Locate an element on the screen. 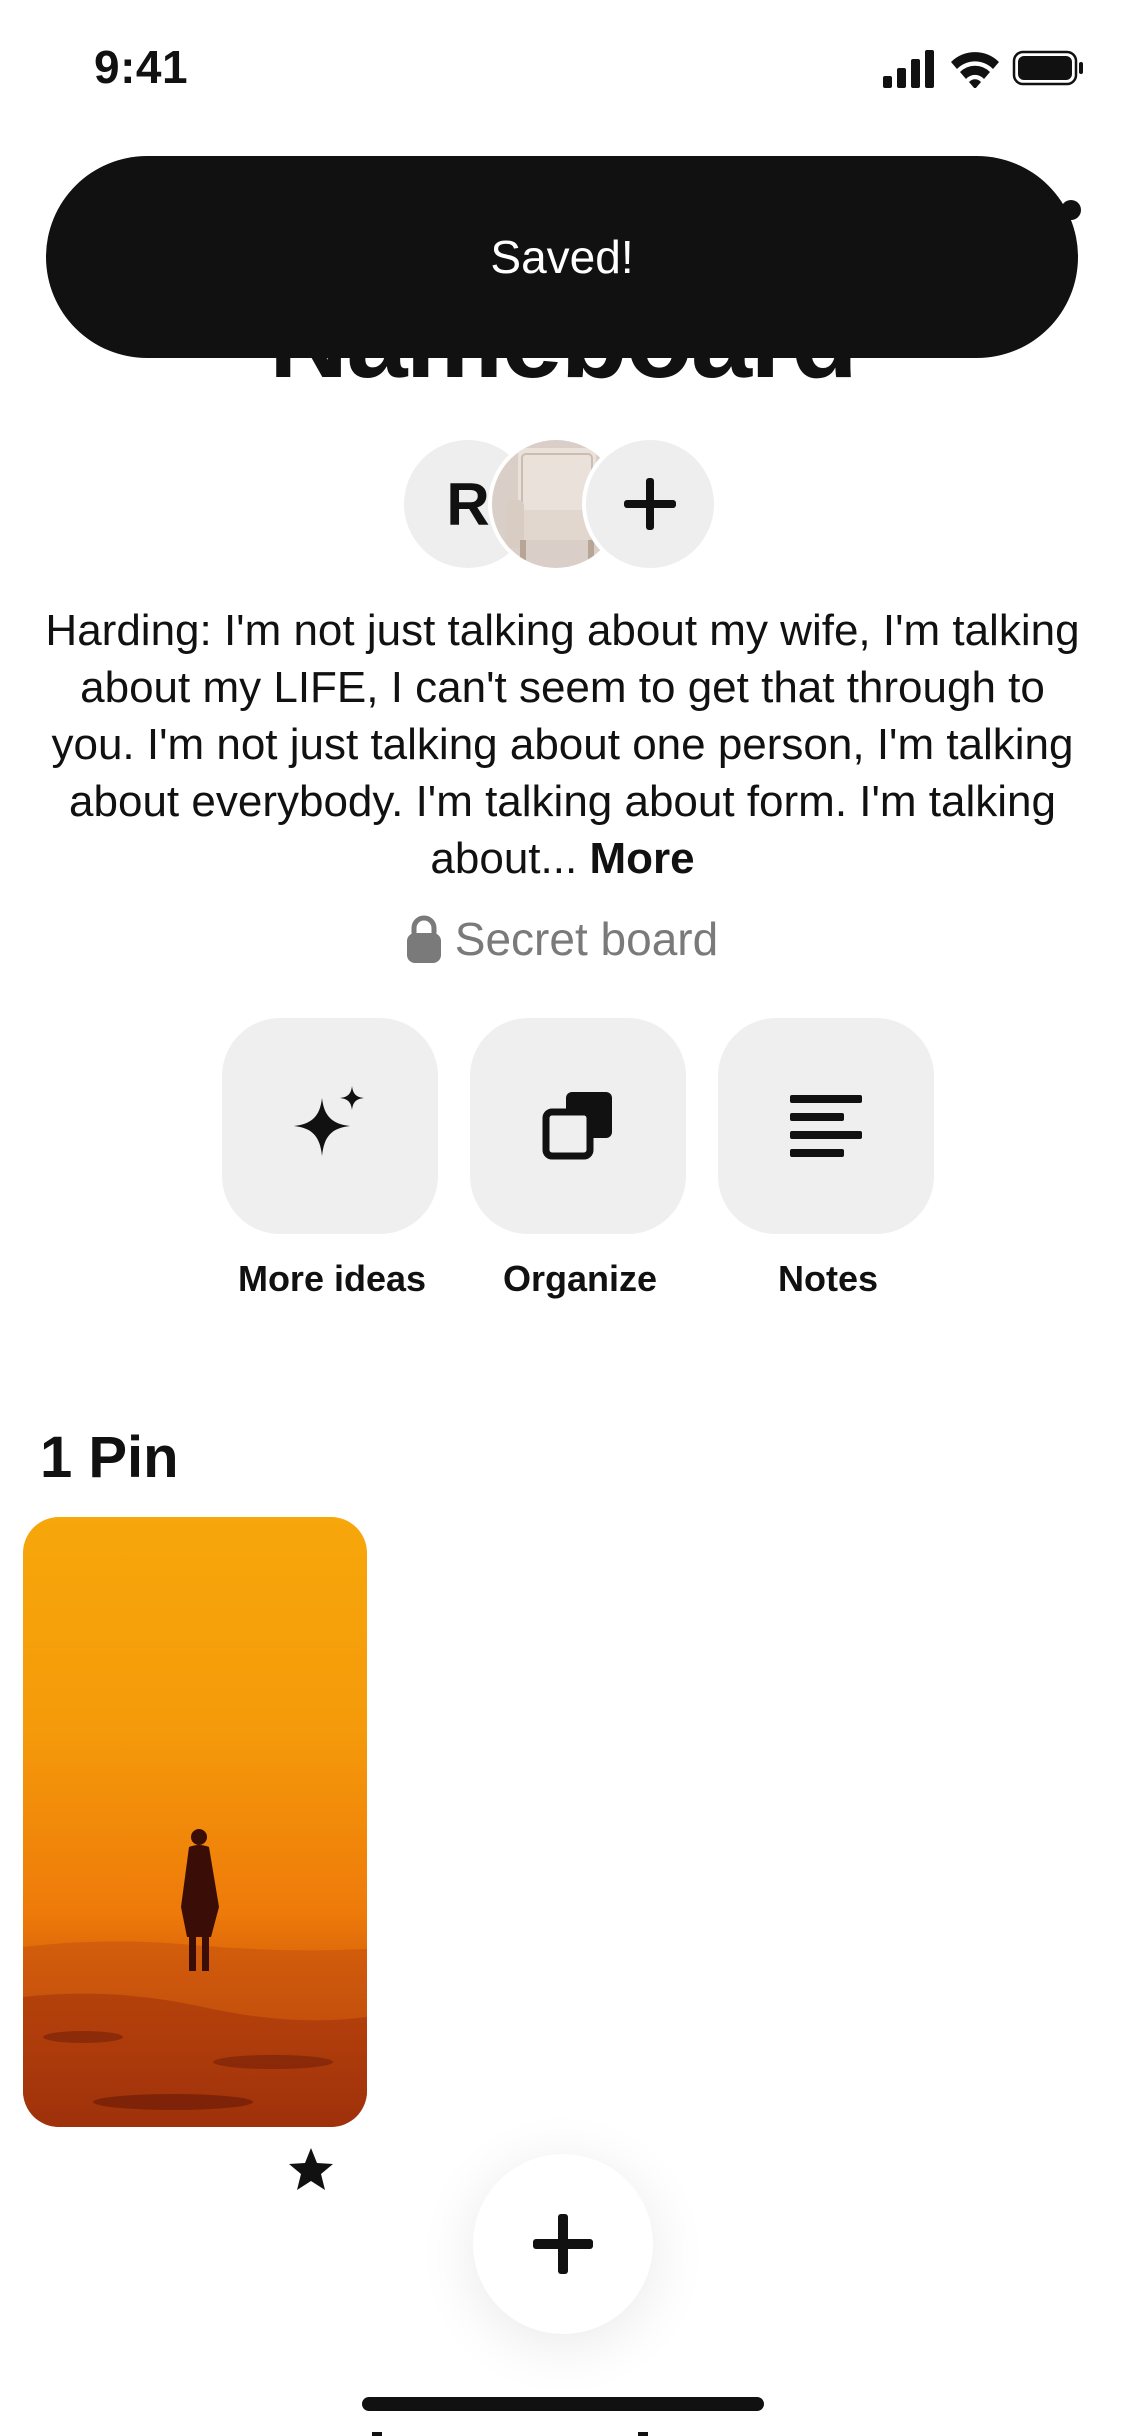 Image resolution: width=1125 pixels, height=2436 pixels. notes-button is located at coordinates (826, 1126).